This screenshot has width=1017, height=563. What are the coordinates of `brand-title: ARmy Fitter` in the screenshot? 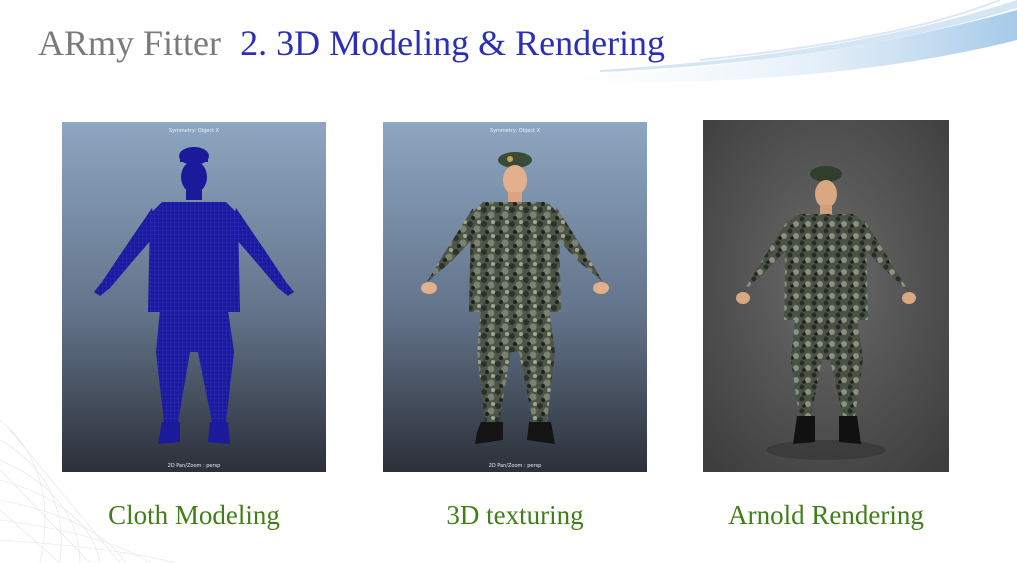 It's located at (130, 43).